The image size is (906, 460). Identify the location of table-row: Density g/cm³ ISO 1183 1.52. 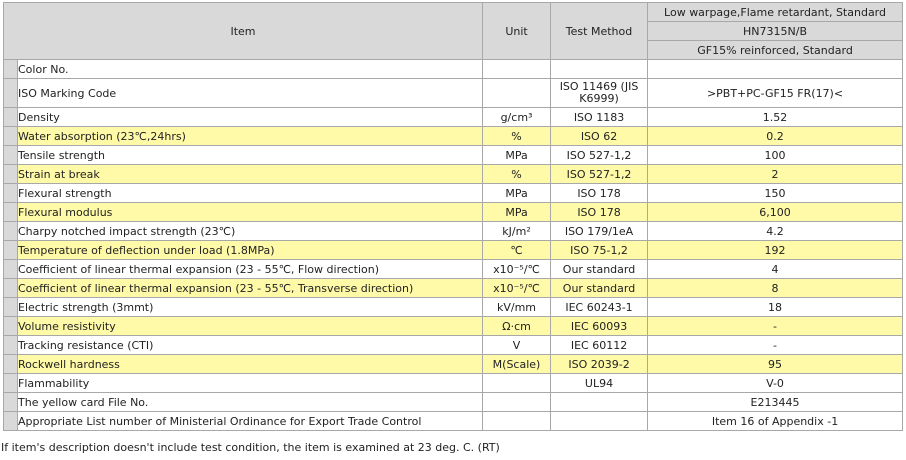
(453, 117).